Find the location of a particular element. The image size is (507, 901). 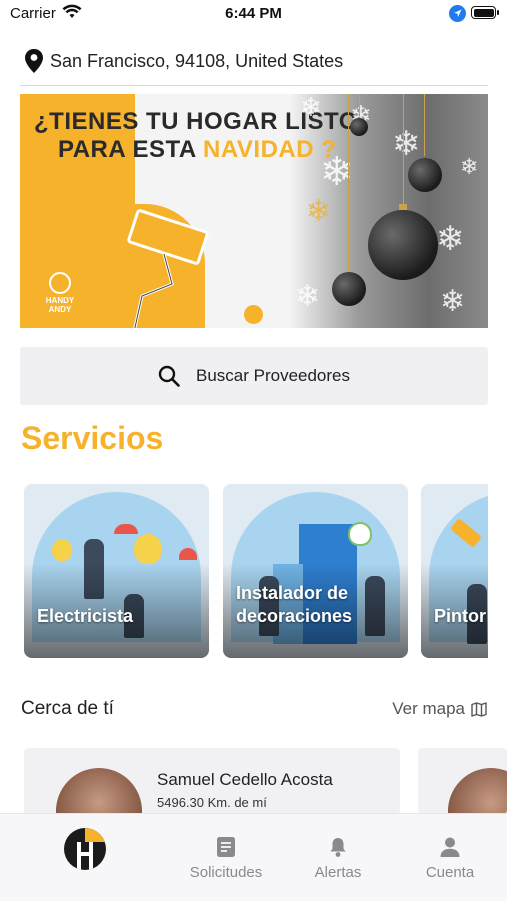

view-map-link: Ver mapa is located at coordinates (439, 709).